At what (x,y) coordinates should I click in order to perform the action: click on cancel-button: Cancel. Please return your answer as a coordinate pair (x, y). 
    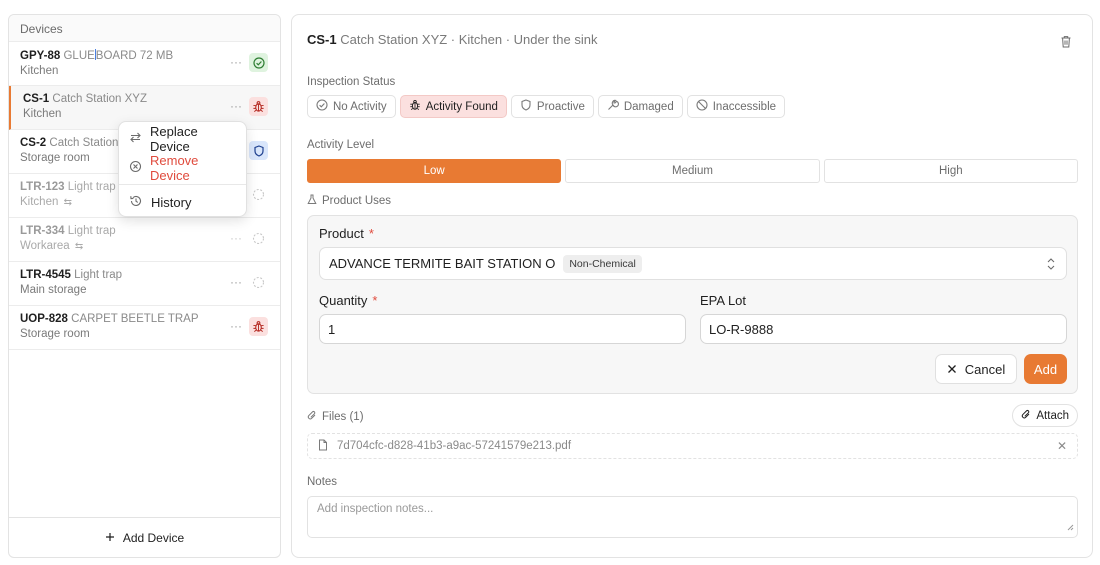
    Looking at the image, I should click on (976, 369).